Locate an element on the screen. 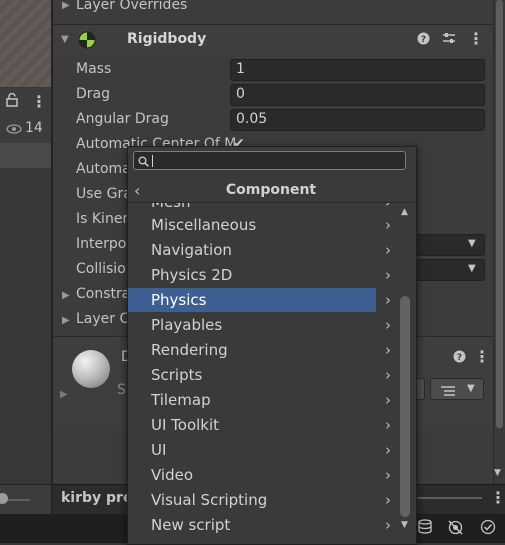  debug-off-icon is located at coordinates (455, 527).